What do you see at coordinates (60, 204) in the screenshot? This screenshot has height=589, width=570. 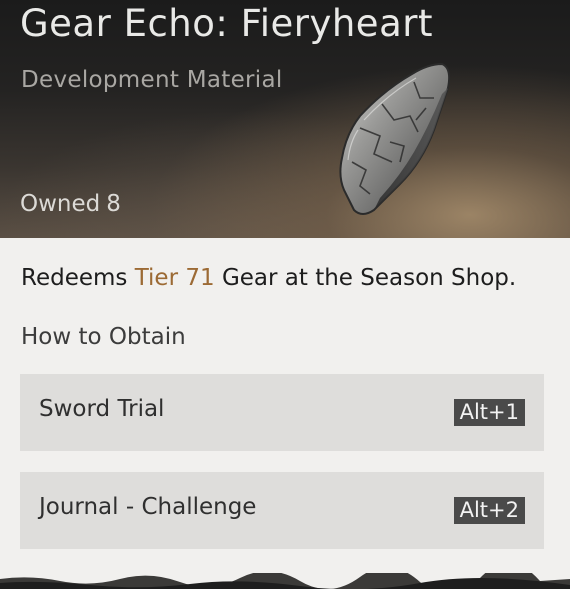 I see `owned-label: Owned` at bounding box center [60, 204].